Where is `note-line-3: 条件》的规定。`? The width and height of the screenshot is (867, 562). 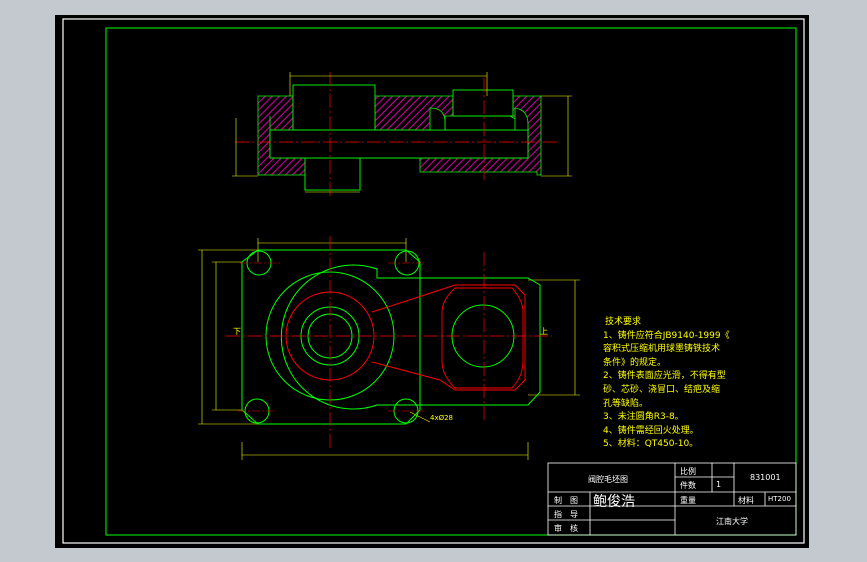 note-line-3: 条件》的规定。 is located at coordinates (635, 362).